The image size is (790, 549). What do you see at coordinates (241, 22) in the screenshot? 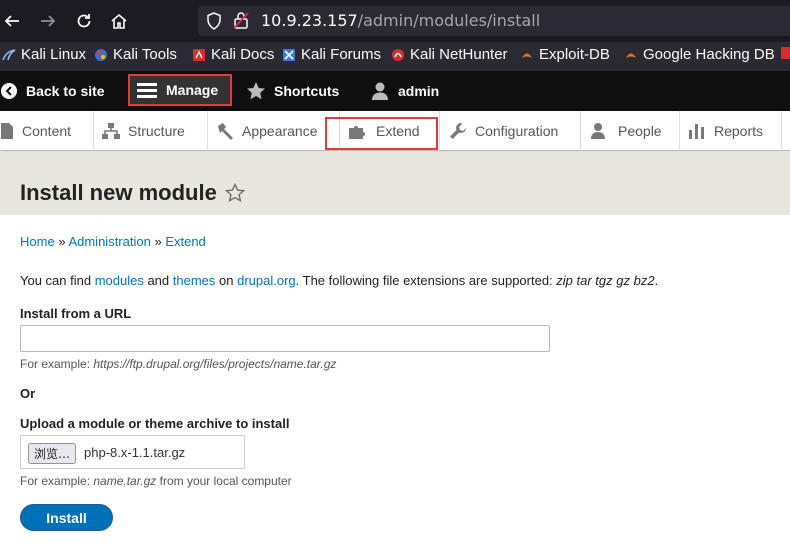
I see `insecure-lock-icon` at bounding box center [241, 22].